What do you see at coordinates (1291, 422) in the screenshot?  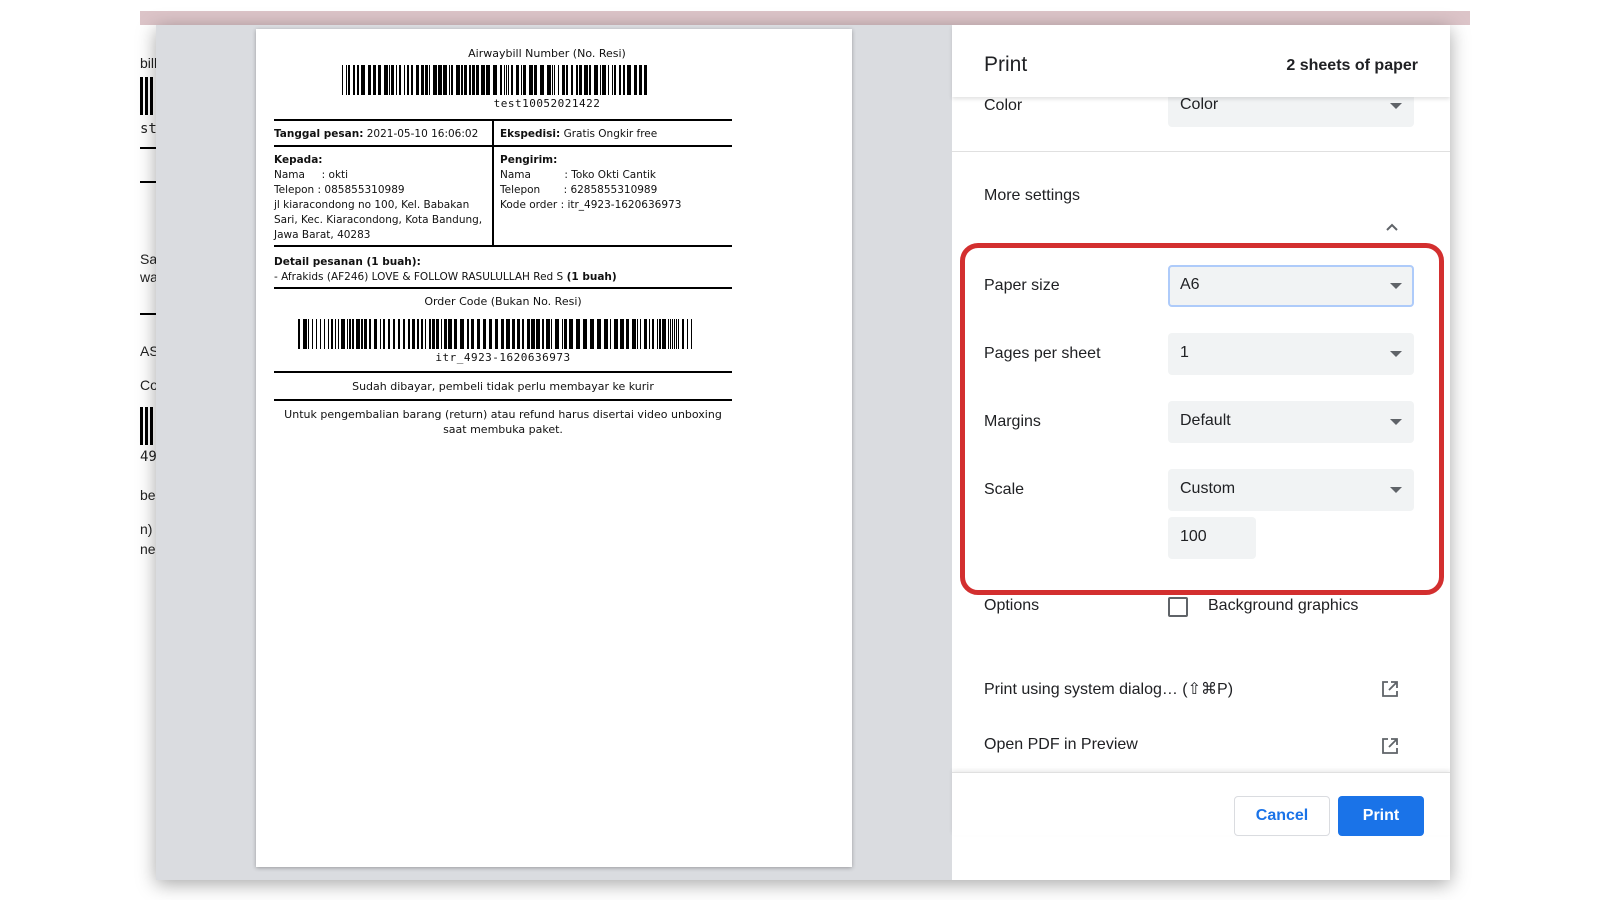 I see `margins-select: Default` at bounding box center [1291, 422].